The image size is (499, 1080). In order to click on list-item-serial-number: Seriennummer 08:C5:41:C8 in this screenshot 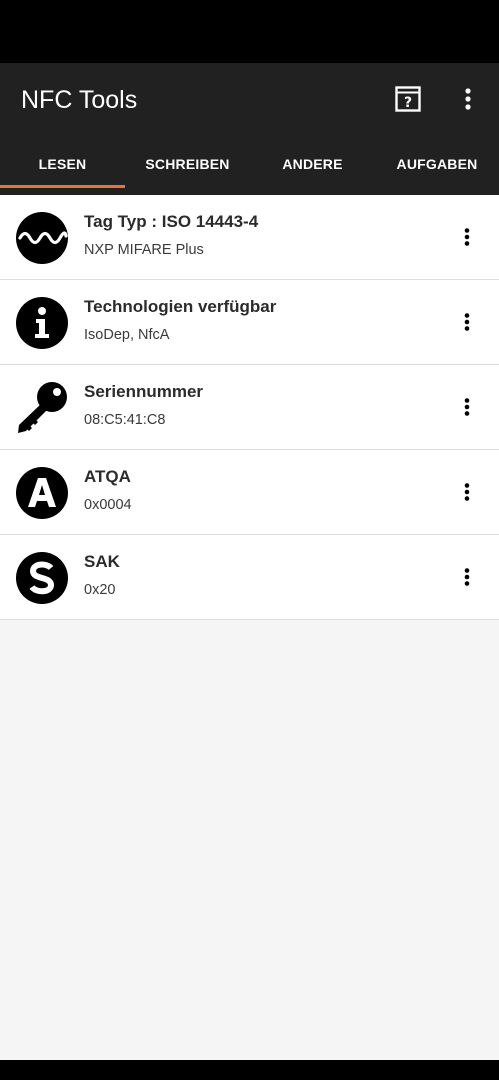, I will do `click(249, 407)`.